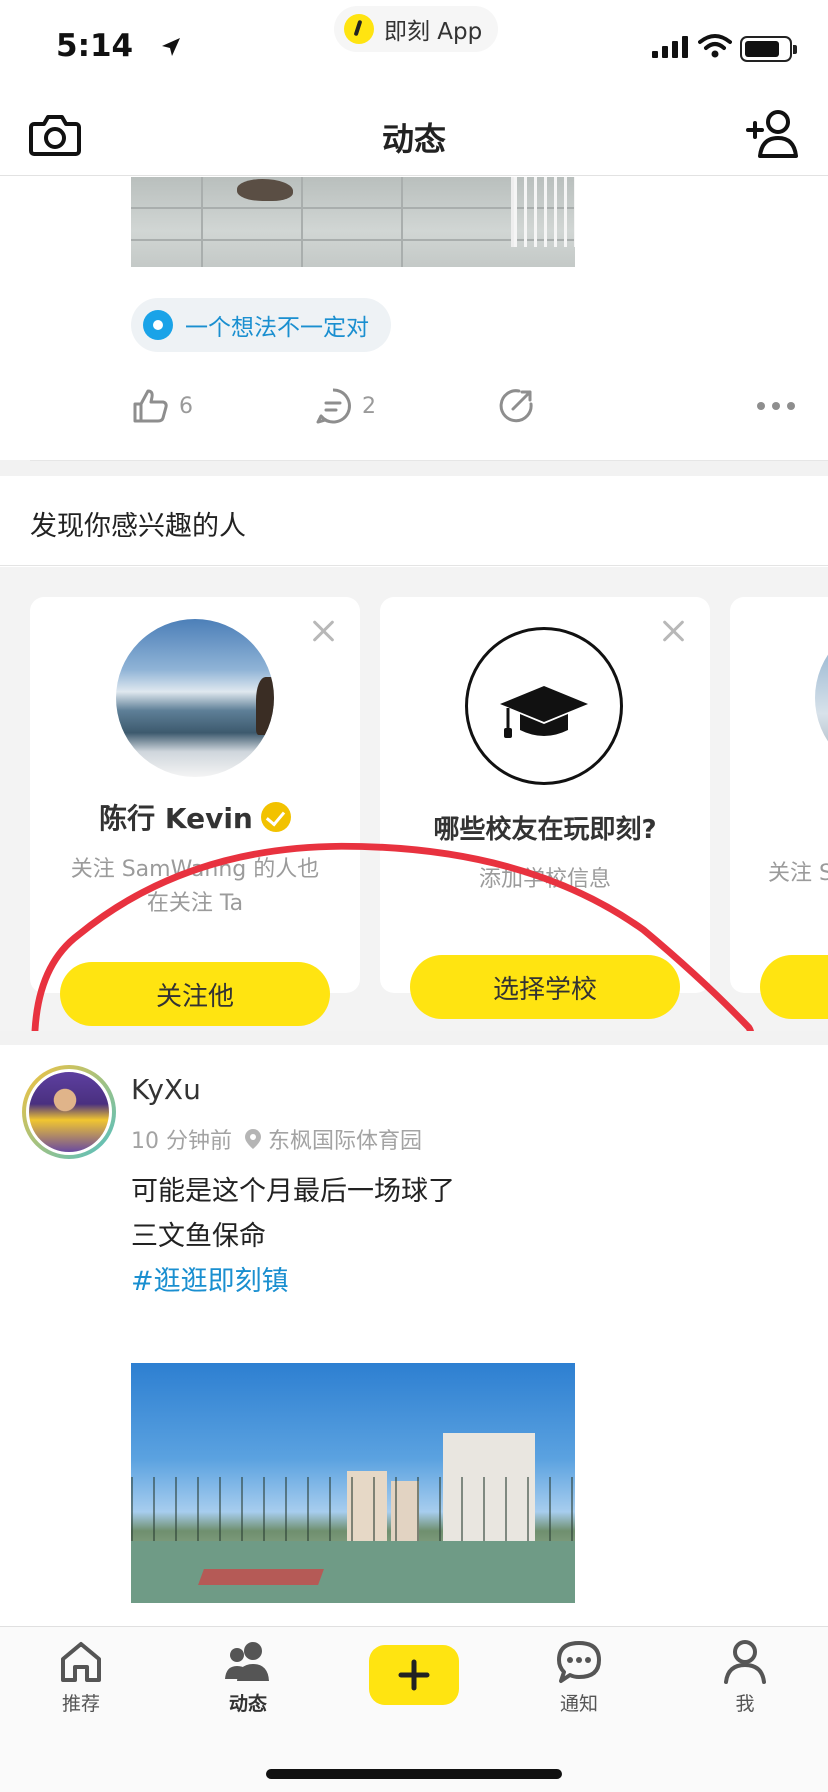  Describe the element at coordinates (277, 328) in the screenshot. I see `topic-label: 一个想法不一定对` at that location.